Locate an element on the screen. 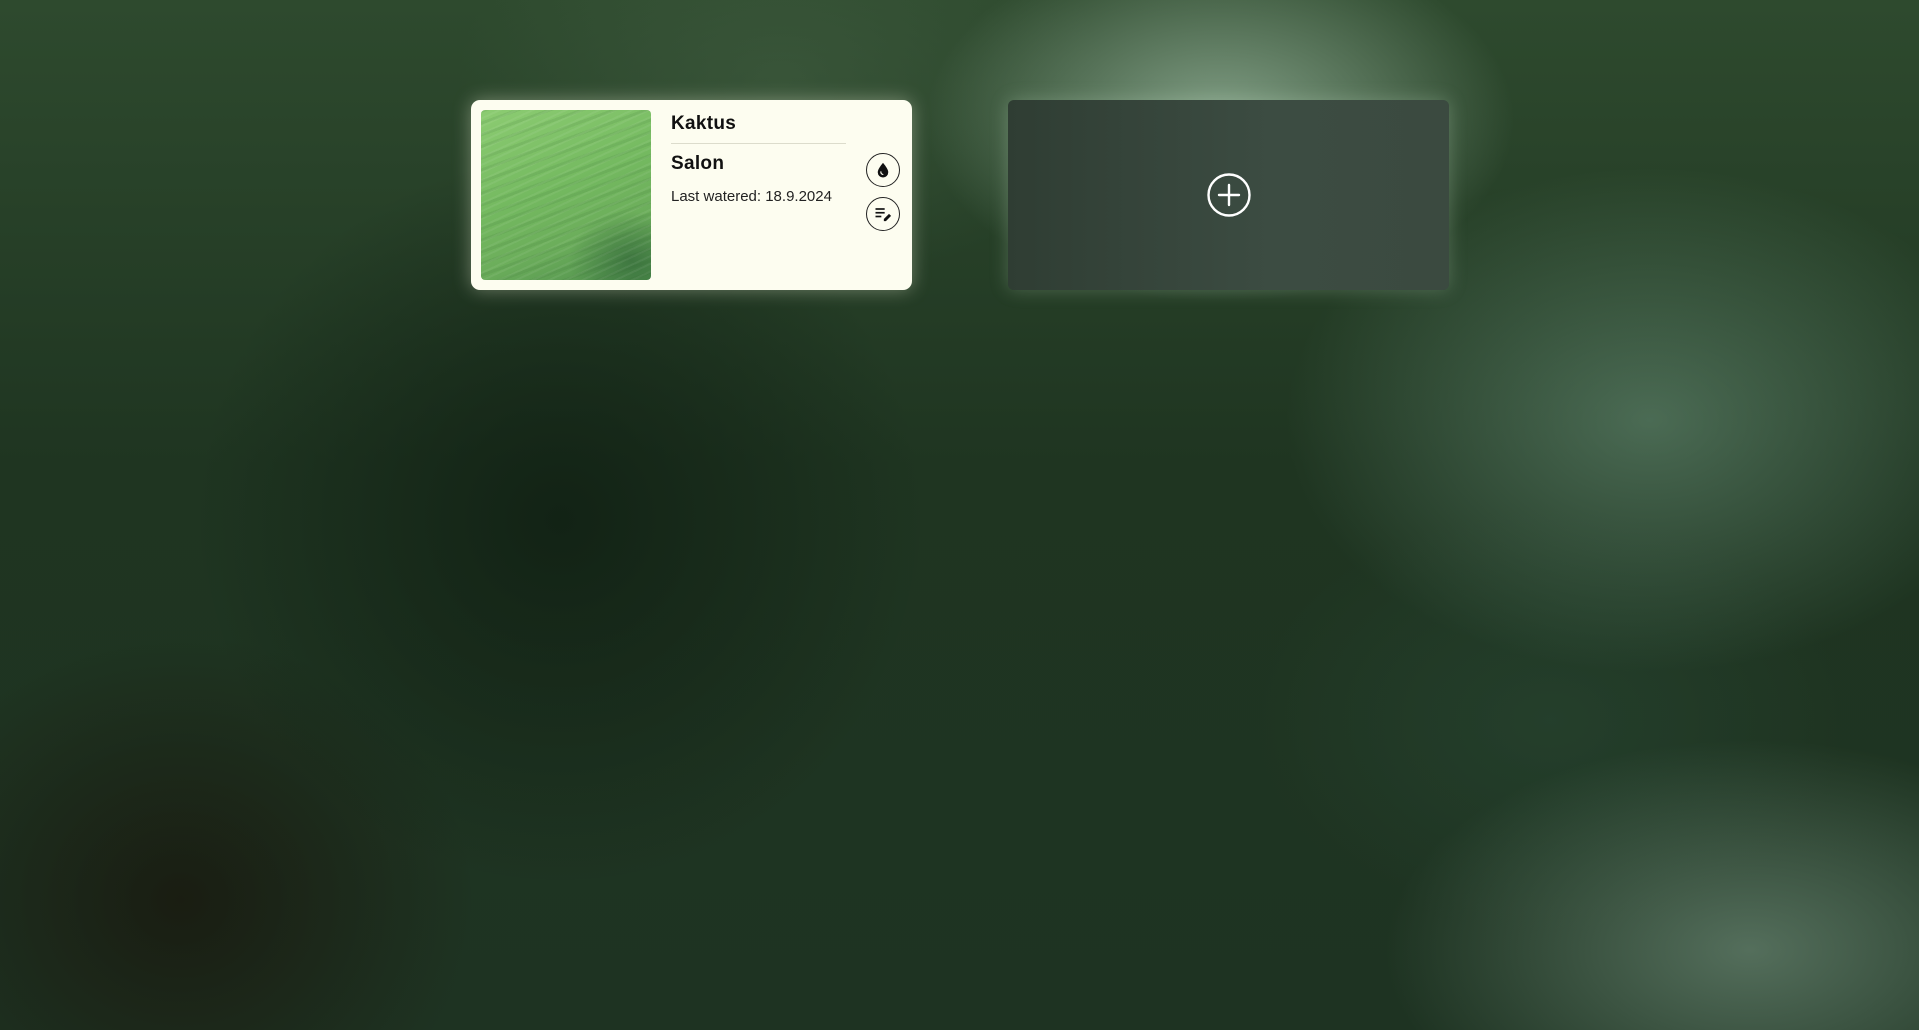 Image resolution: width=1919 pixels, height=1030 pixels. plant-room: Salon is located at coordinates (698, 163).